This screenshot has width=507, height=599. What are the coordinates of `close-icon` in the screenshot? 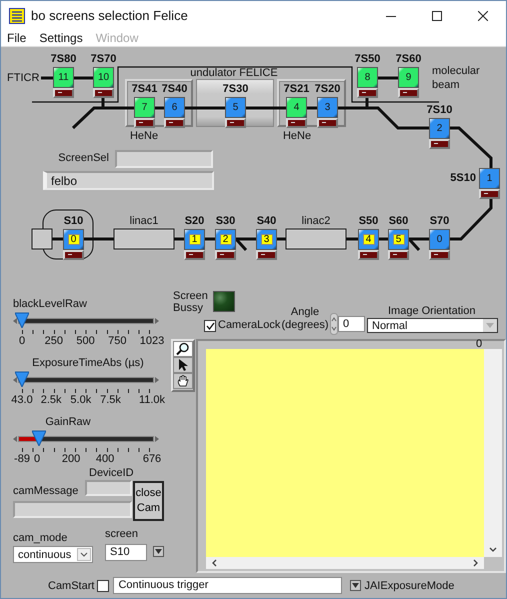 It's located at (483, 15).